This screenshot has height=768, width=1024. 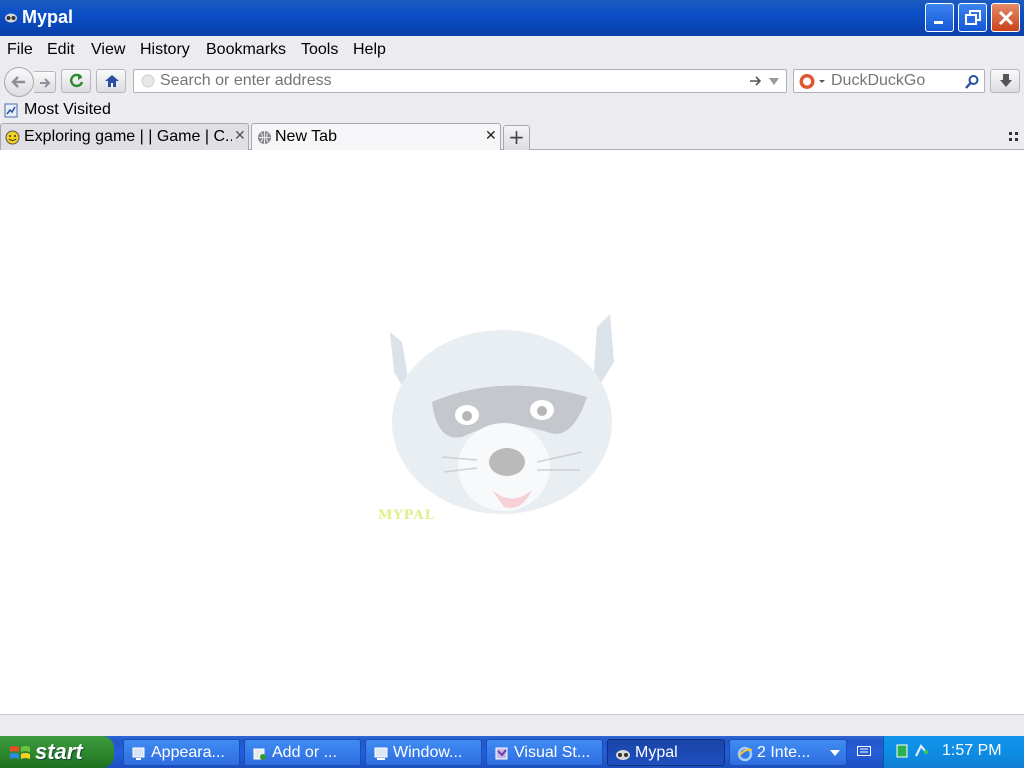 I want to click on visual-studio-icon, so click(x=501, y=753).